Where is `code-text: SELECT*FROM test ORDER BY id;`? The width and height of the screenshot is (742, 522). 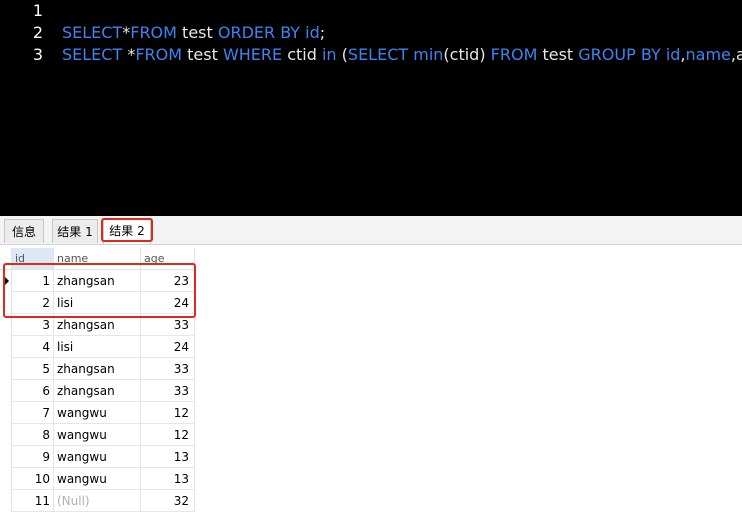
code-text: SELECT*FROM test ORDER BY id; is located at coordinates (193, 33).